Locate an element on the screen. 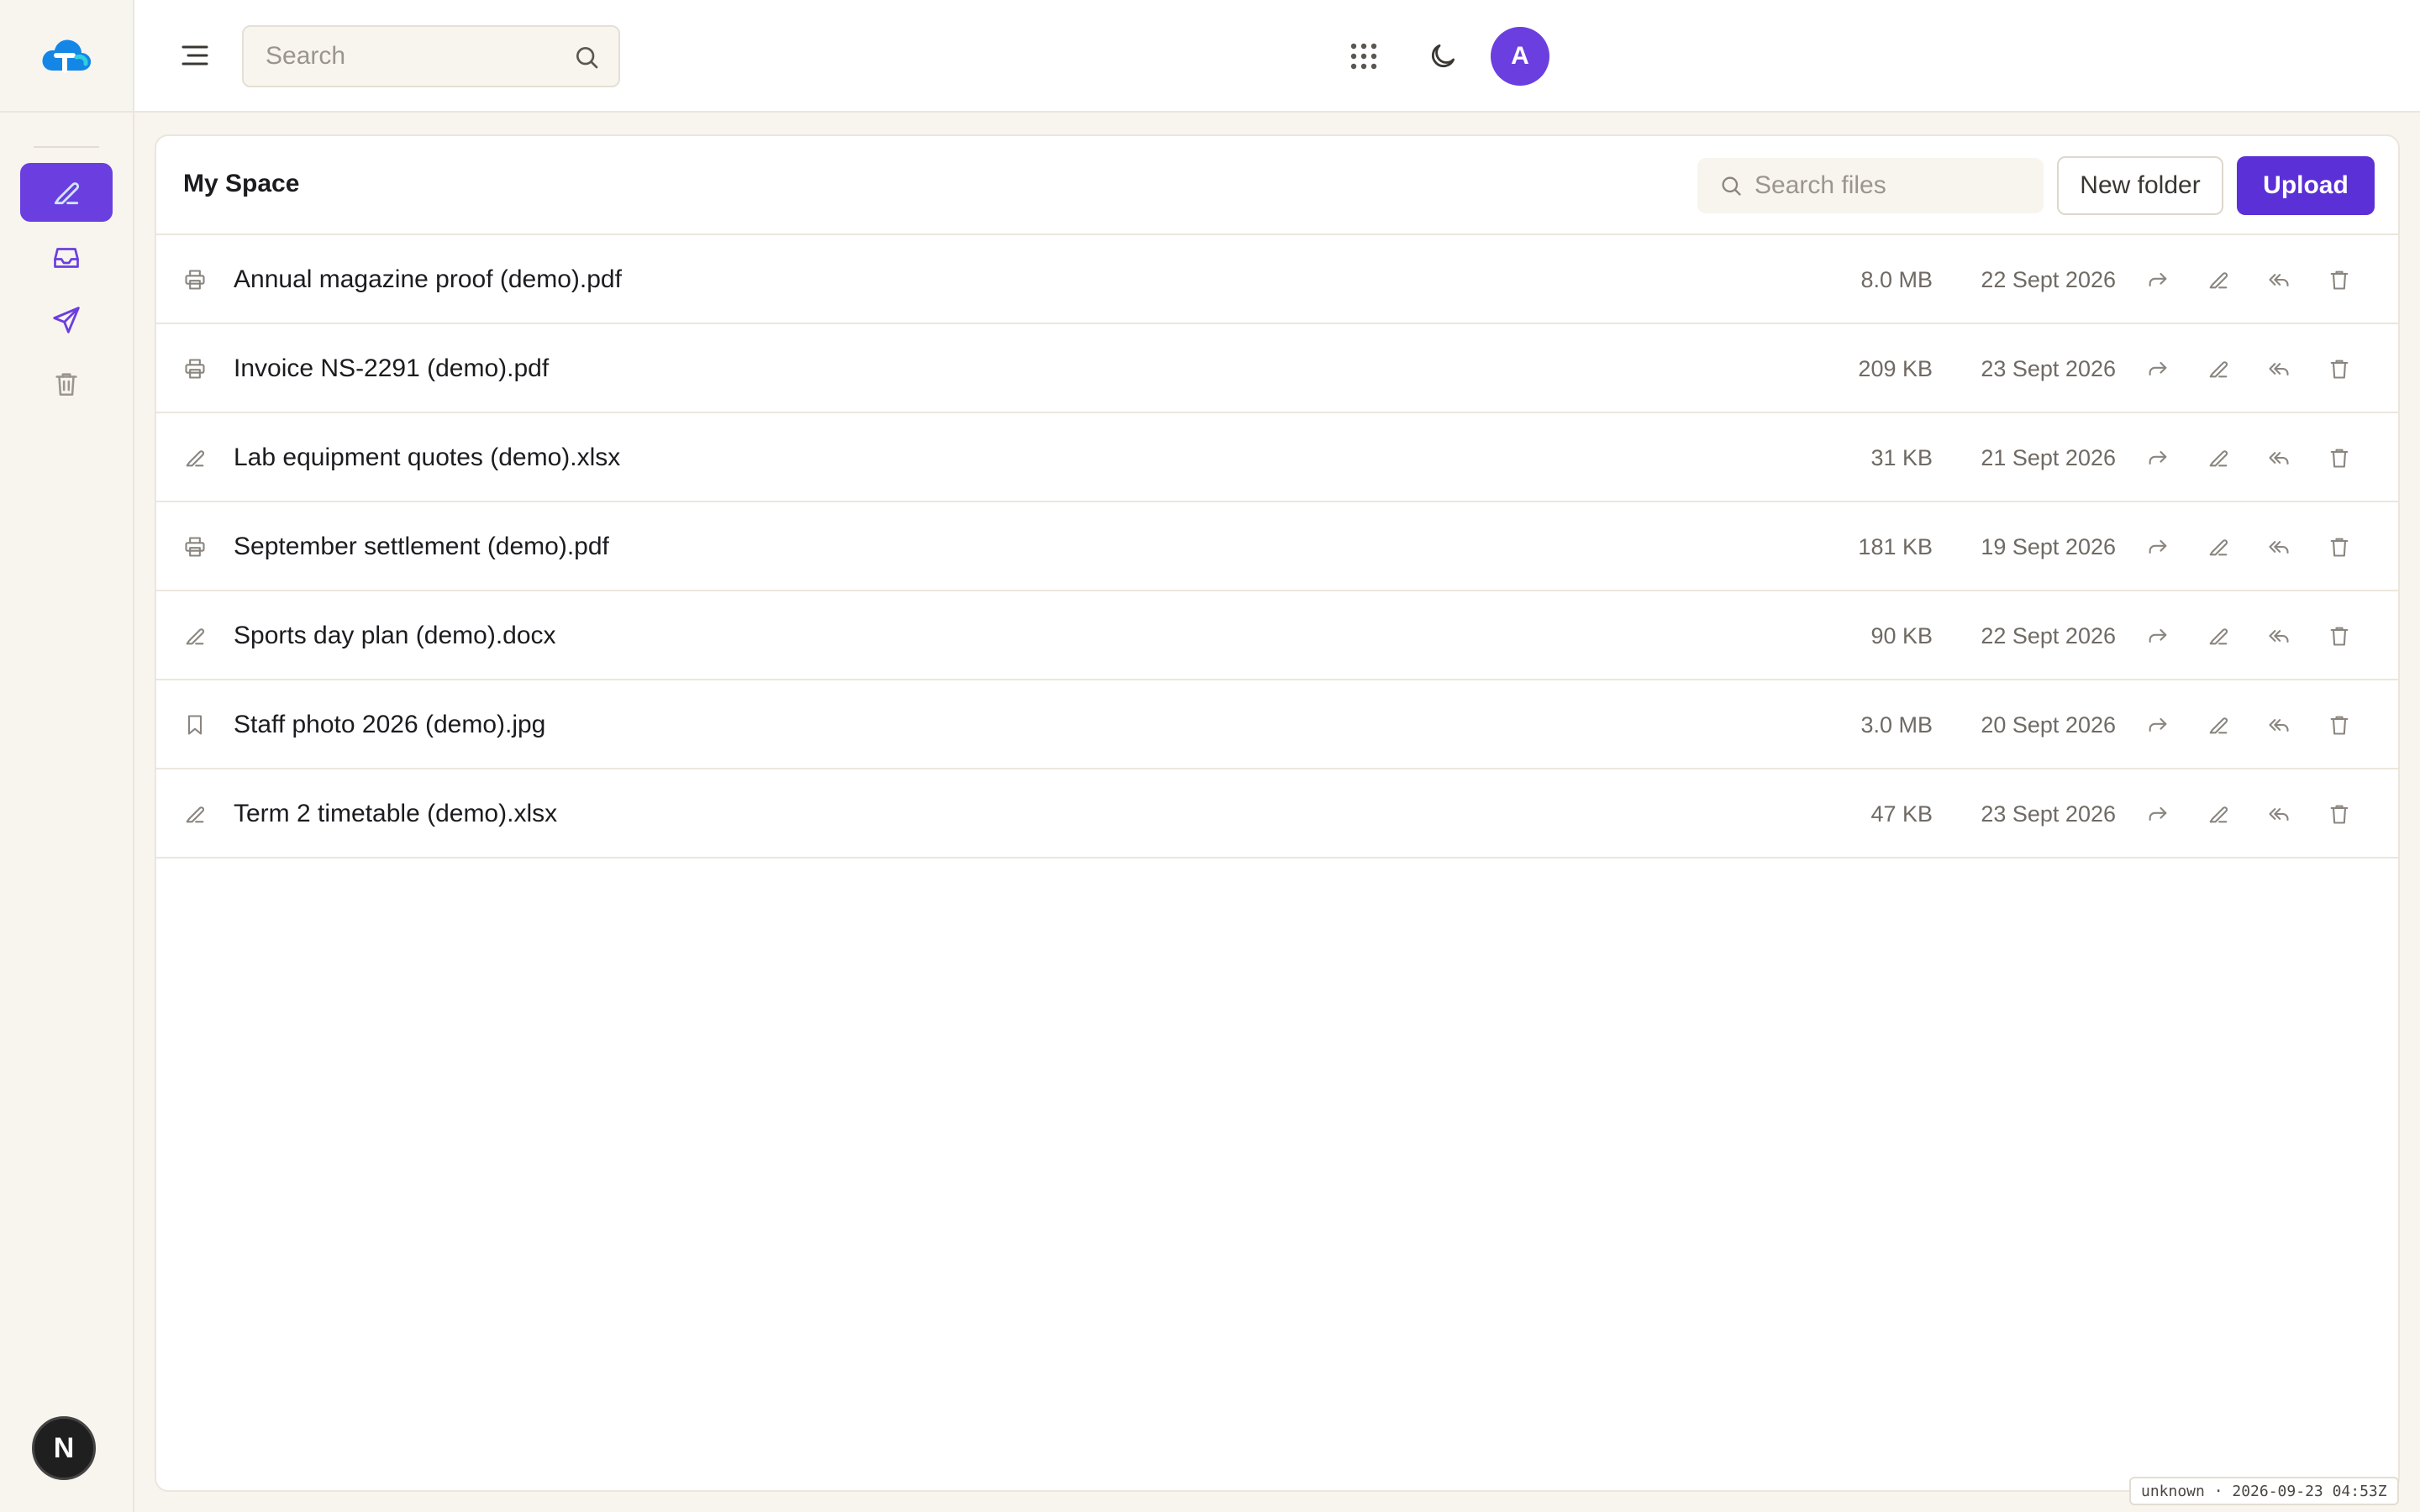 The image size is (2420, 1512). file-size: 90 KB is located at coordinates (1902, 635).